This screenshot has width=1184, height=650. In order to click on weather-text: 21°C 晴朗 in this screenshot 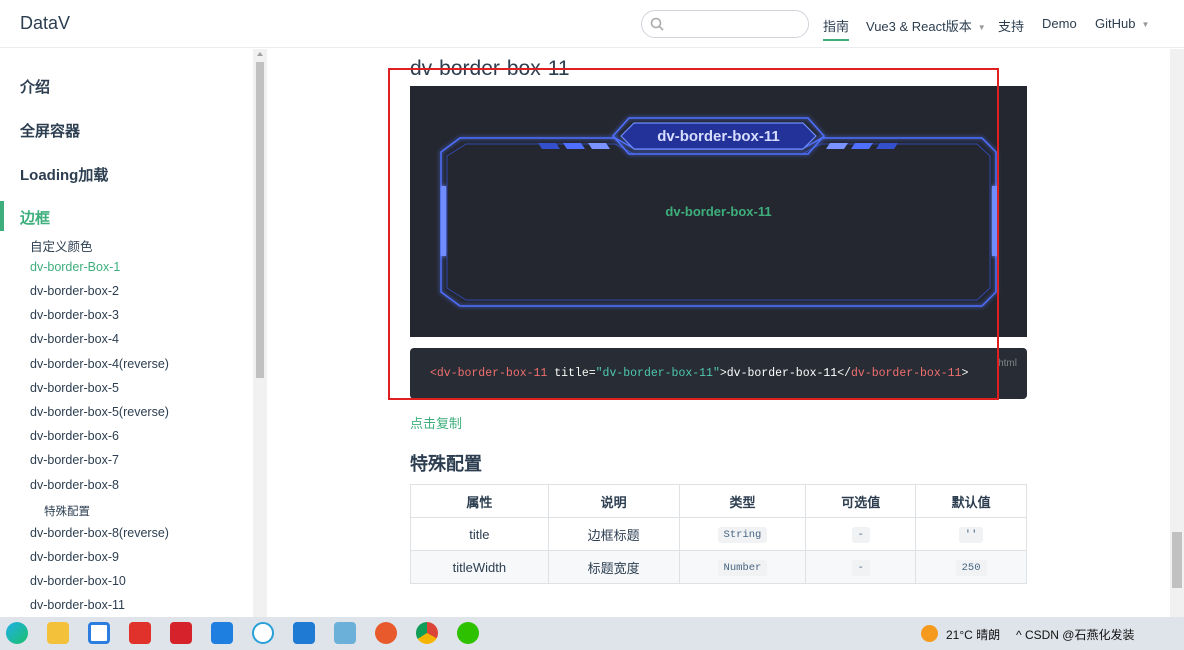, I will do `click(973, 634)`.